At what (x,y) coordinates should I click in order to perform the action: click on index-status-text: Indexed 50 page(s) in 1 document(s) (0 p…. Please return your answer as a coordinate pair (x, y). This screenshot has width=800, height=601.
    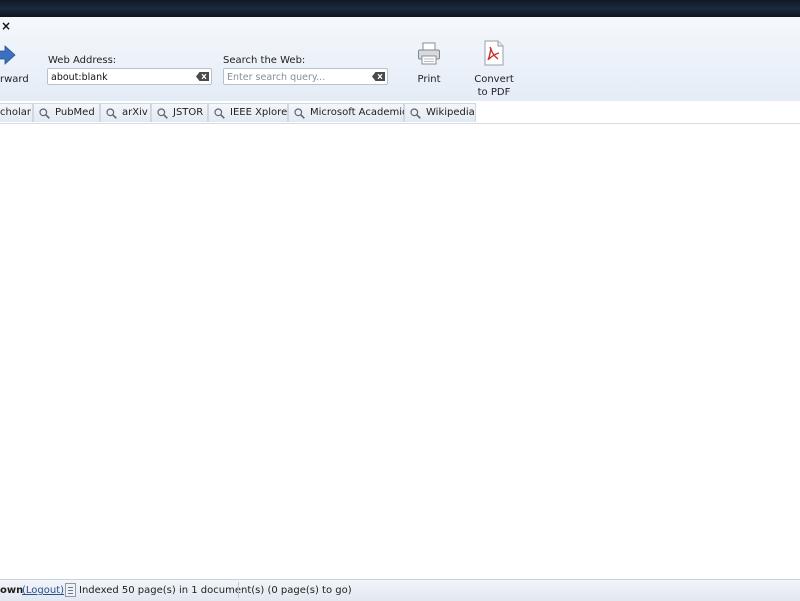
    Looking at the image, I should click on (215, 590).